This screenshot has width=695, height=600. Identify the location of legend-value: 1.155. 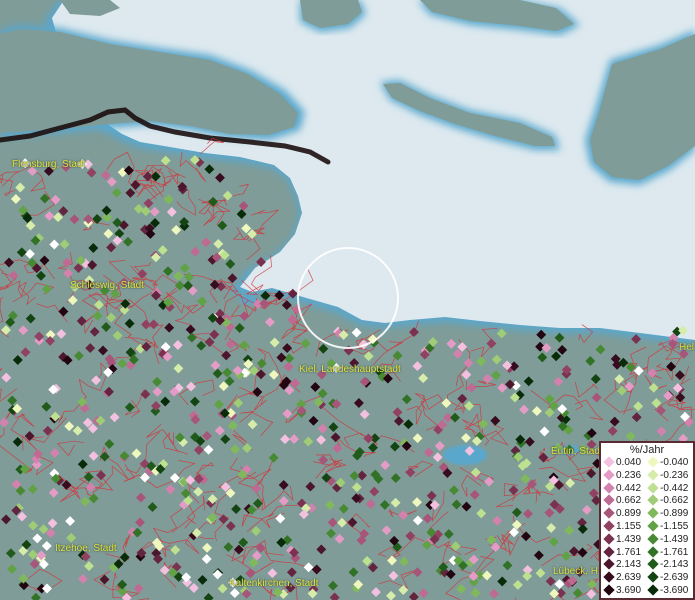
(629, 526).